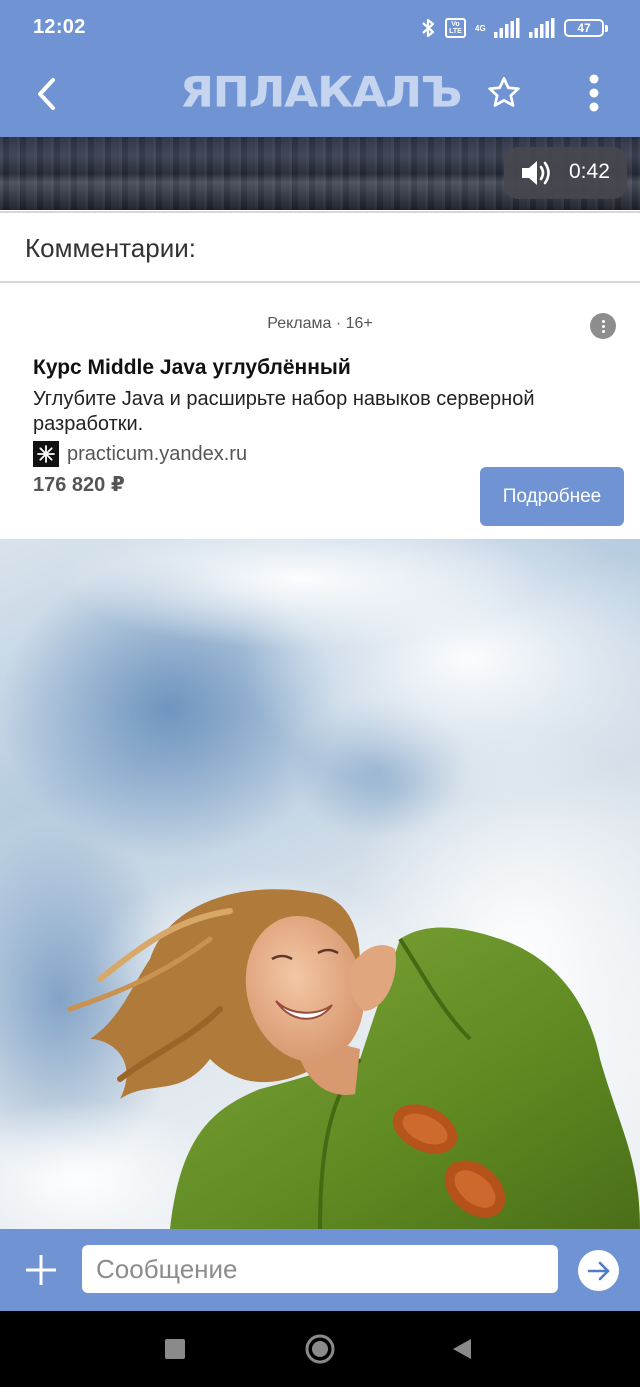 The height and width of the screenshot is (1387, 640). What do you see at coordinates (542, 28) in the screenshot?
I see `signal-icon-secondary` at bounding box center [542, 28].